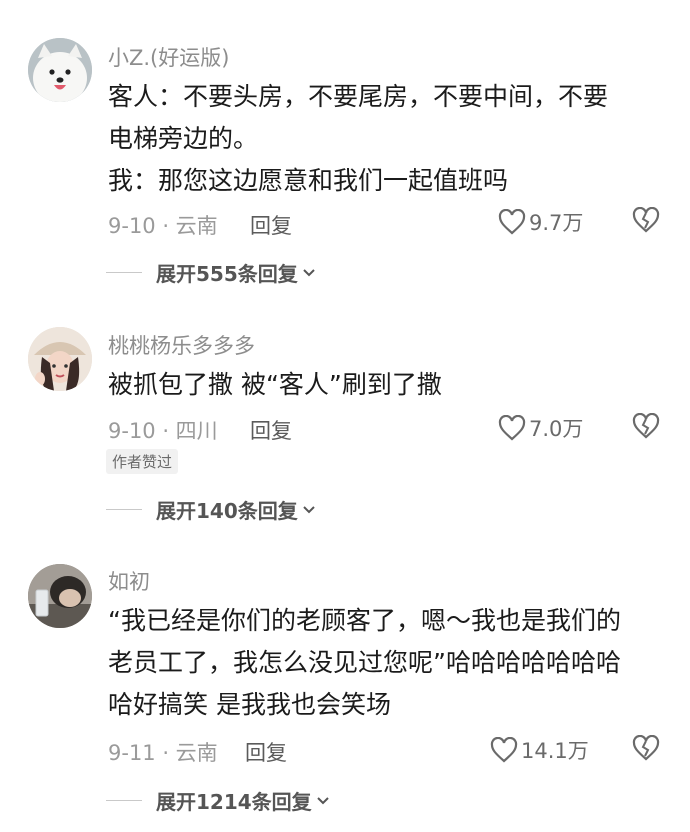  I want to click on username: 桃桃杨乐多多多, so click(181, 345).